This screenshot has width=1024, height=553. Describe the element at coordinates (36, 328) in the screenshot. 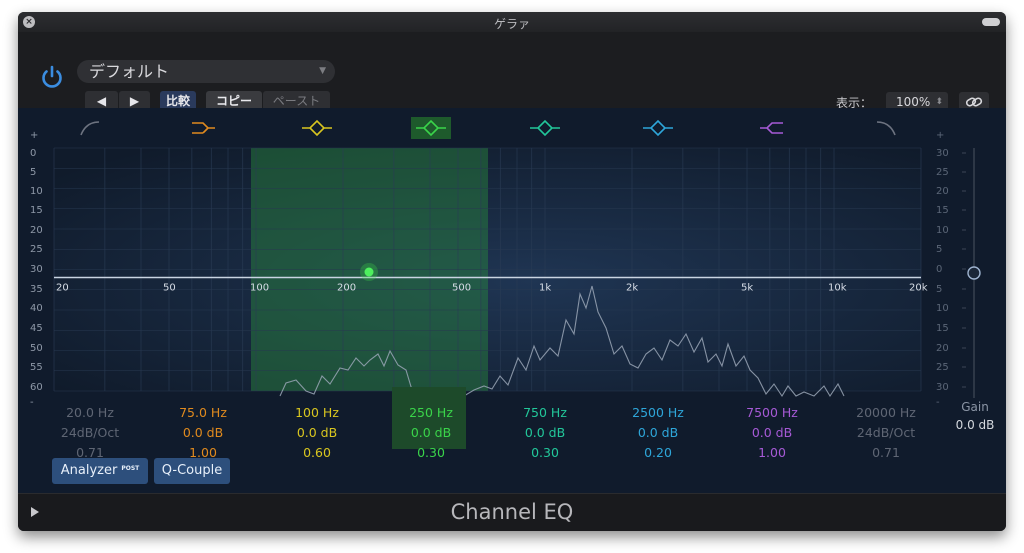

I see `db-scale-label: 45` at that location.